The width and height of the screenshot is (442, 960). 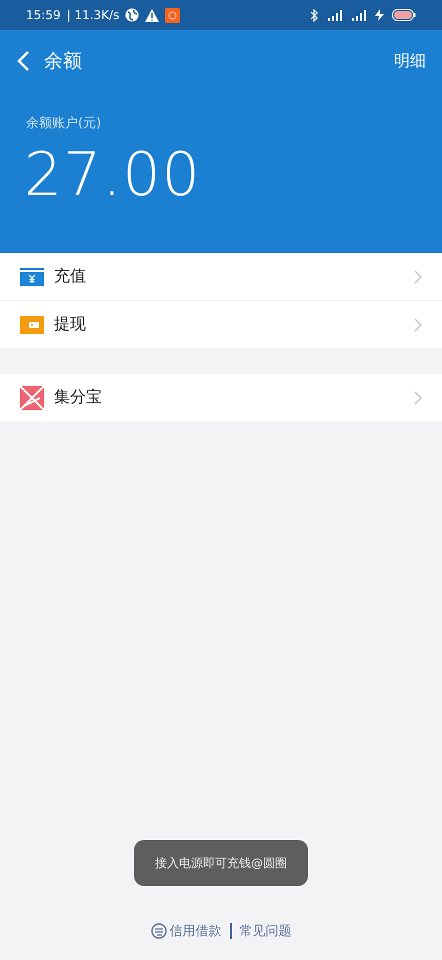 What do you see at coordinates (221, 397) in the screenshot?
I see `menu-item: 集分宝` at bounding box center [221, 397].